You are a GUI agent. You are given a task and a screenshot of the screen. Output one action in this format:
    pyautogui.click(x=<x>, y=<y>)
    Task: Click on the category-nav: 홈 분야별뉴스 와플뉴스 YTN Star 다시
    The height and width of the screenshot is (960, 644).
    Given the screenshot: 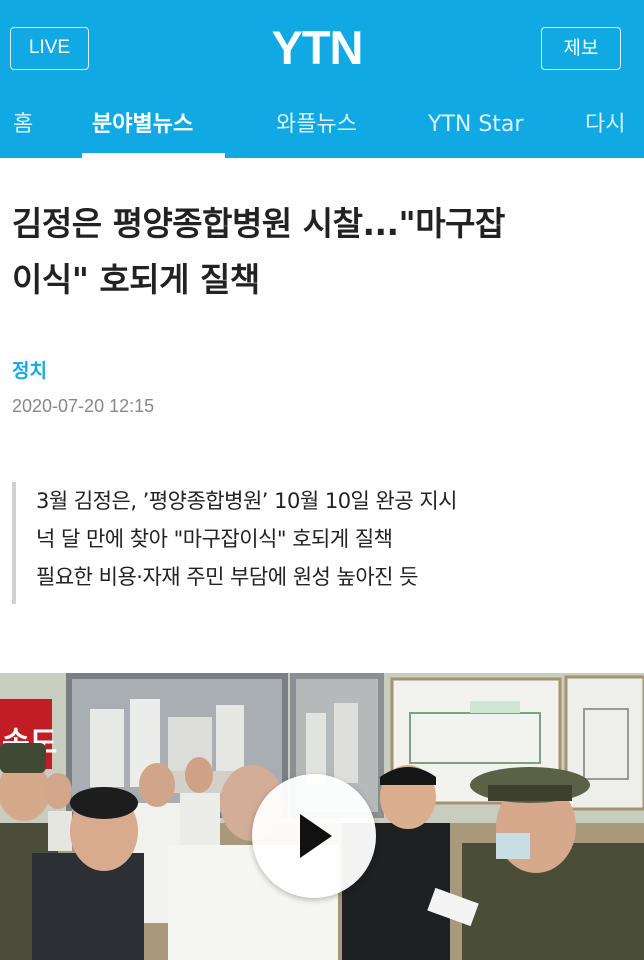 What is the action you would take?
    pyautogui.click(x=322, y=127)
    